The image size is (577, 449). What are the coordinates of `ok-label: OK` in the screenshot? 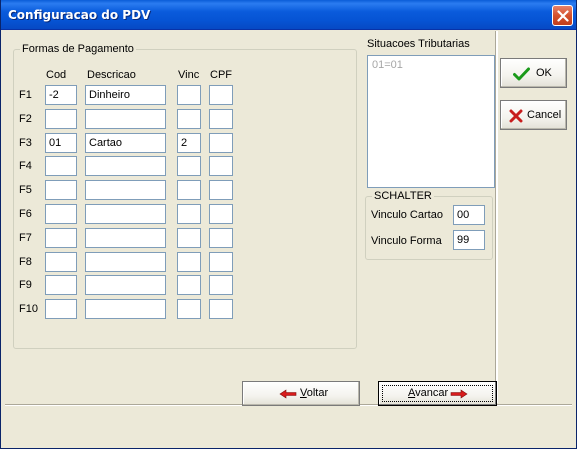 It's located at (544, 73).